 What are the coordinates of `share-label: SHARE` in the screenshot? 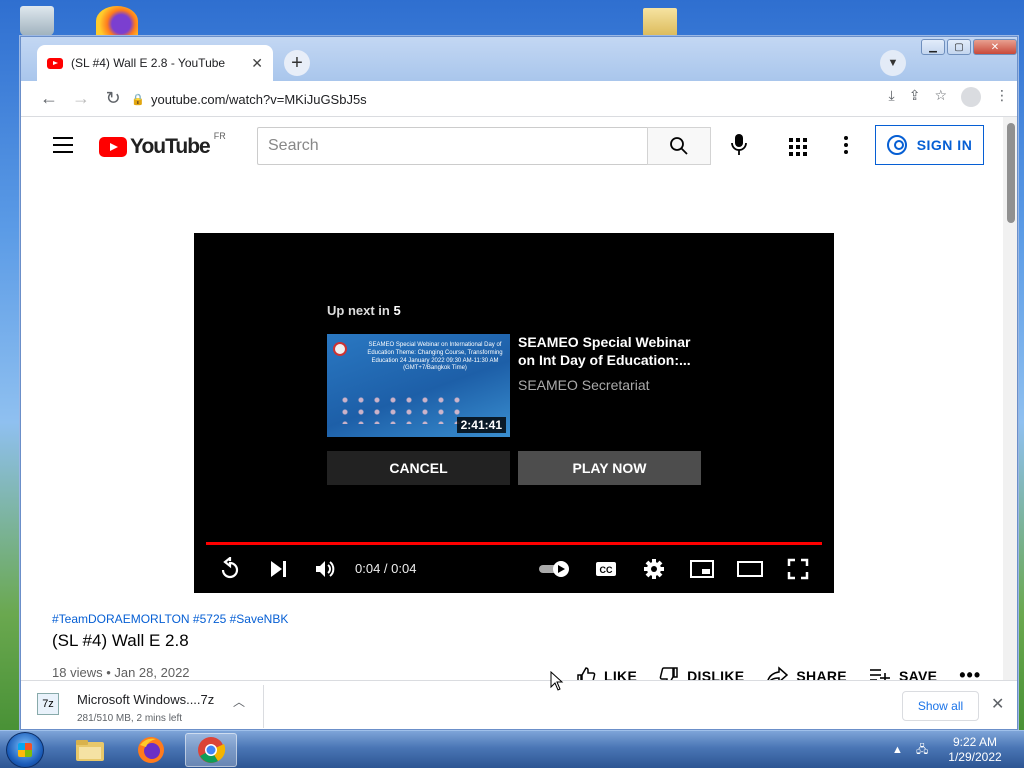 It's located at (821, 674).